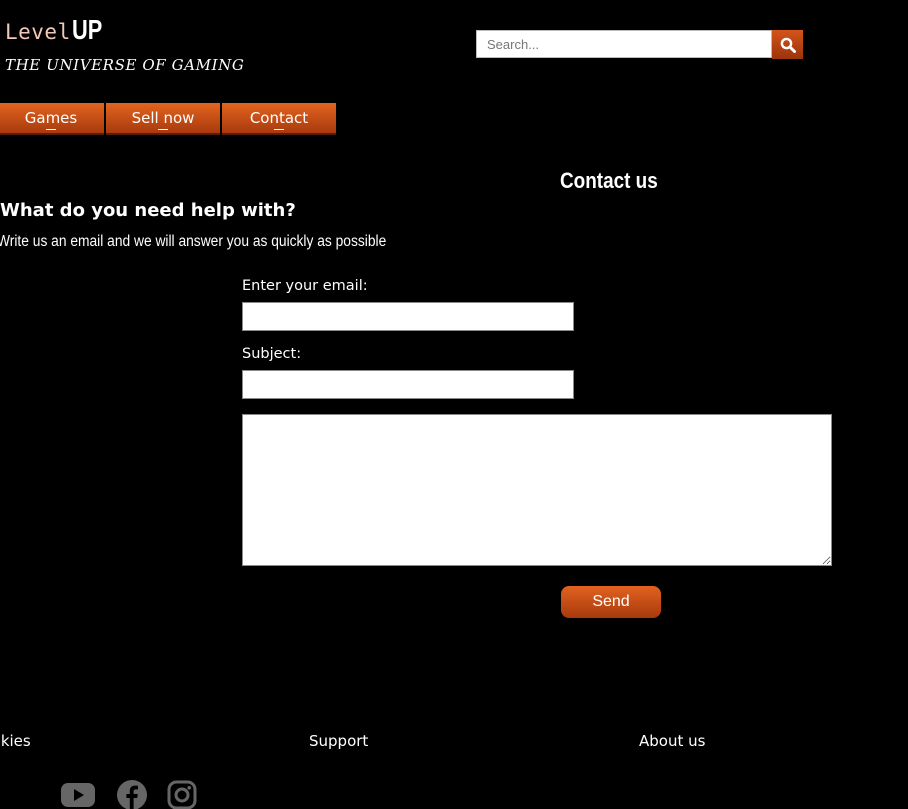  Describe the element at coordinates (672, 741) in the screenshot. I see `footer-link-about-us: About us` at that location.